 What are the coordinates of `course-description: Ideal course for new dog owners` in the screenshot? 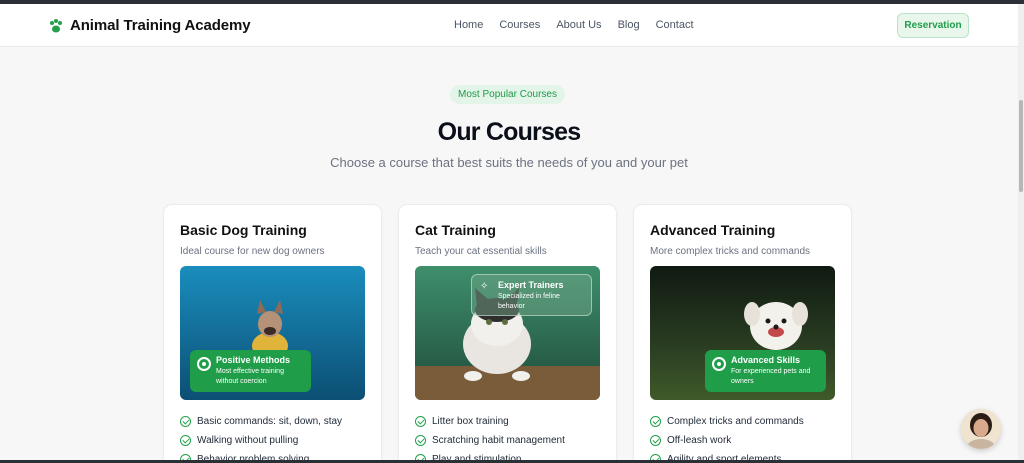 It's located at (252, 251).